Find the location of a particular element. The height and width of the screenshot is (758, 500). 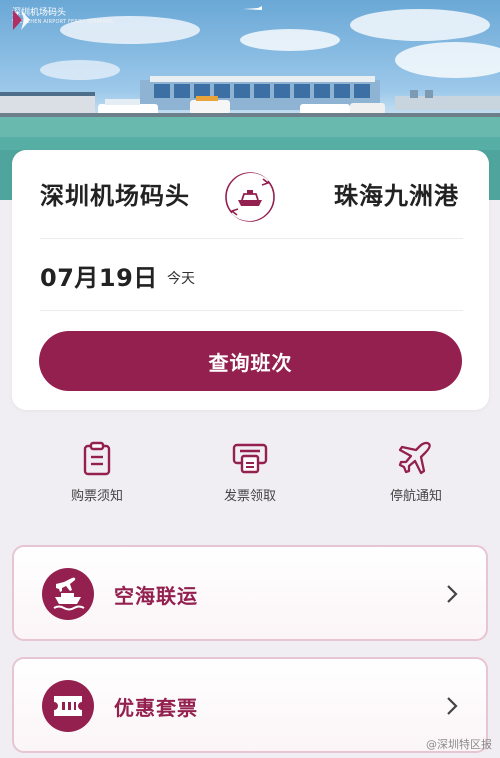

ferry-swap-icon is located at coordinates (250, 197).